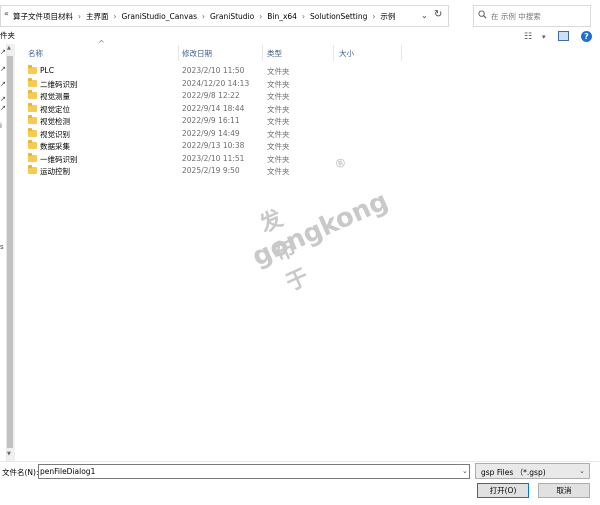 Image resolution: width=600 pixels, height=505 pixels. What do you see at coordinates (35, 54) in the screenshot?
I see `column-header-name: 名称` at bounding box center [35, 54].